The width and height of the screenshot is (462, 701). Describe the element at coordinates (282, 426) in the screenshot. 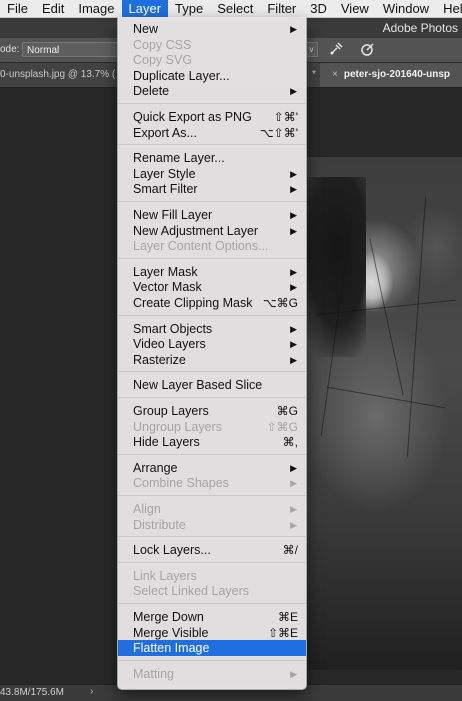

I see `menu-item-shortcut: ⇧⌘G` at that location.